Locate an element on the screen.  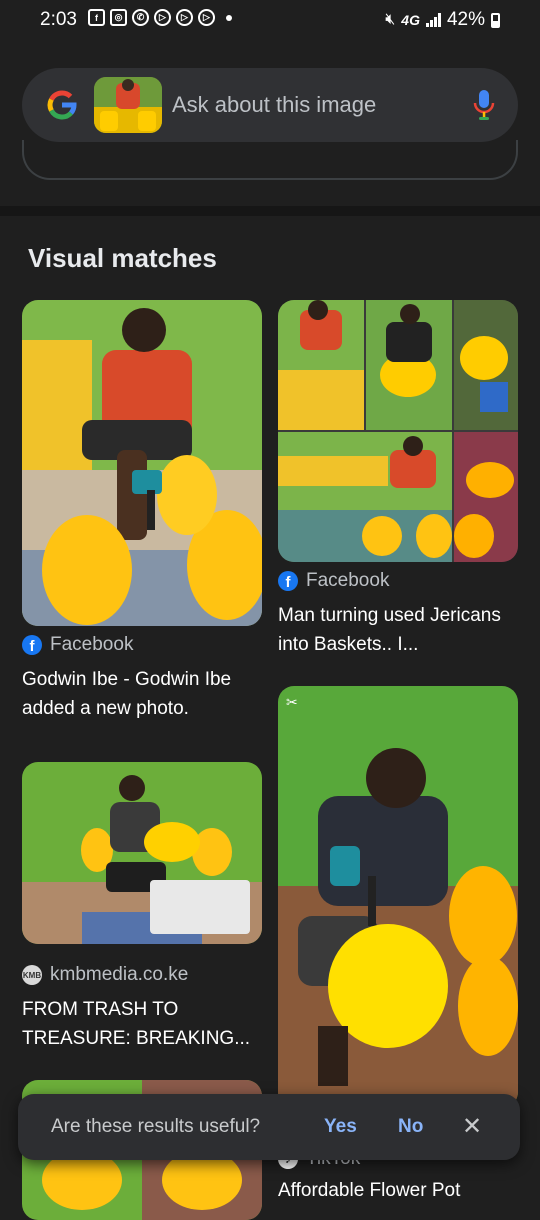
whatsapp-notification-icon: ✆ is located at coordinates (140, 17).